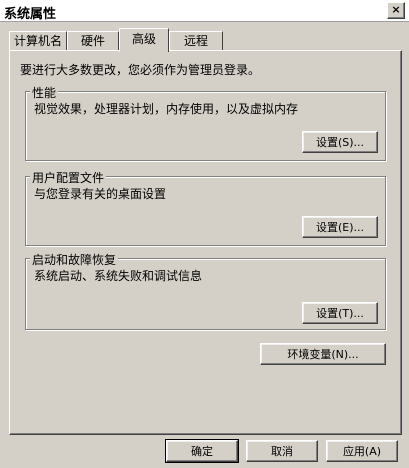  What do you see at coordinates (140, 70) in the screenshot?
I see `admin-note: 要进行大多数更改，您必须作为管理员登录。` at bounding box center [140, 70].